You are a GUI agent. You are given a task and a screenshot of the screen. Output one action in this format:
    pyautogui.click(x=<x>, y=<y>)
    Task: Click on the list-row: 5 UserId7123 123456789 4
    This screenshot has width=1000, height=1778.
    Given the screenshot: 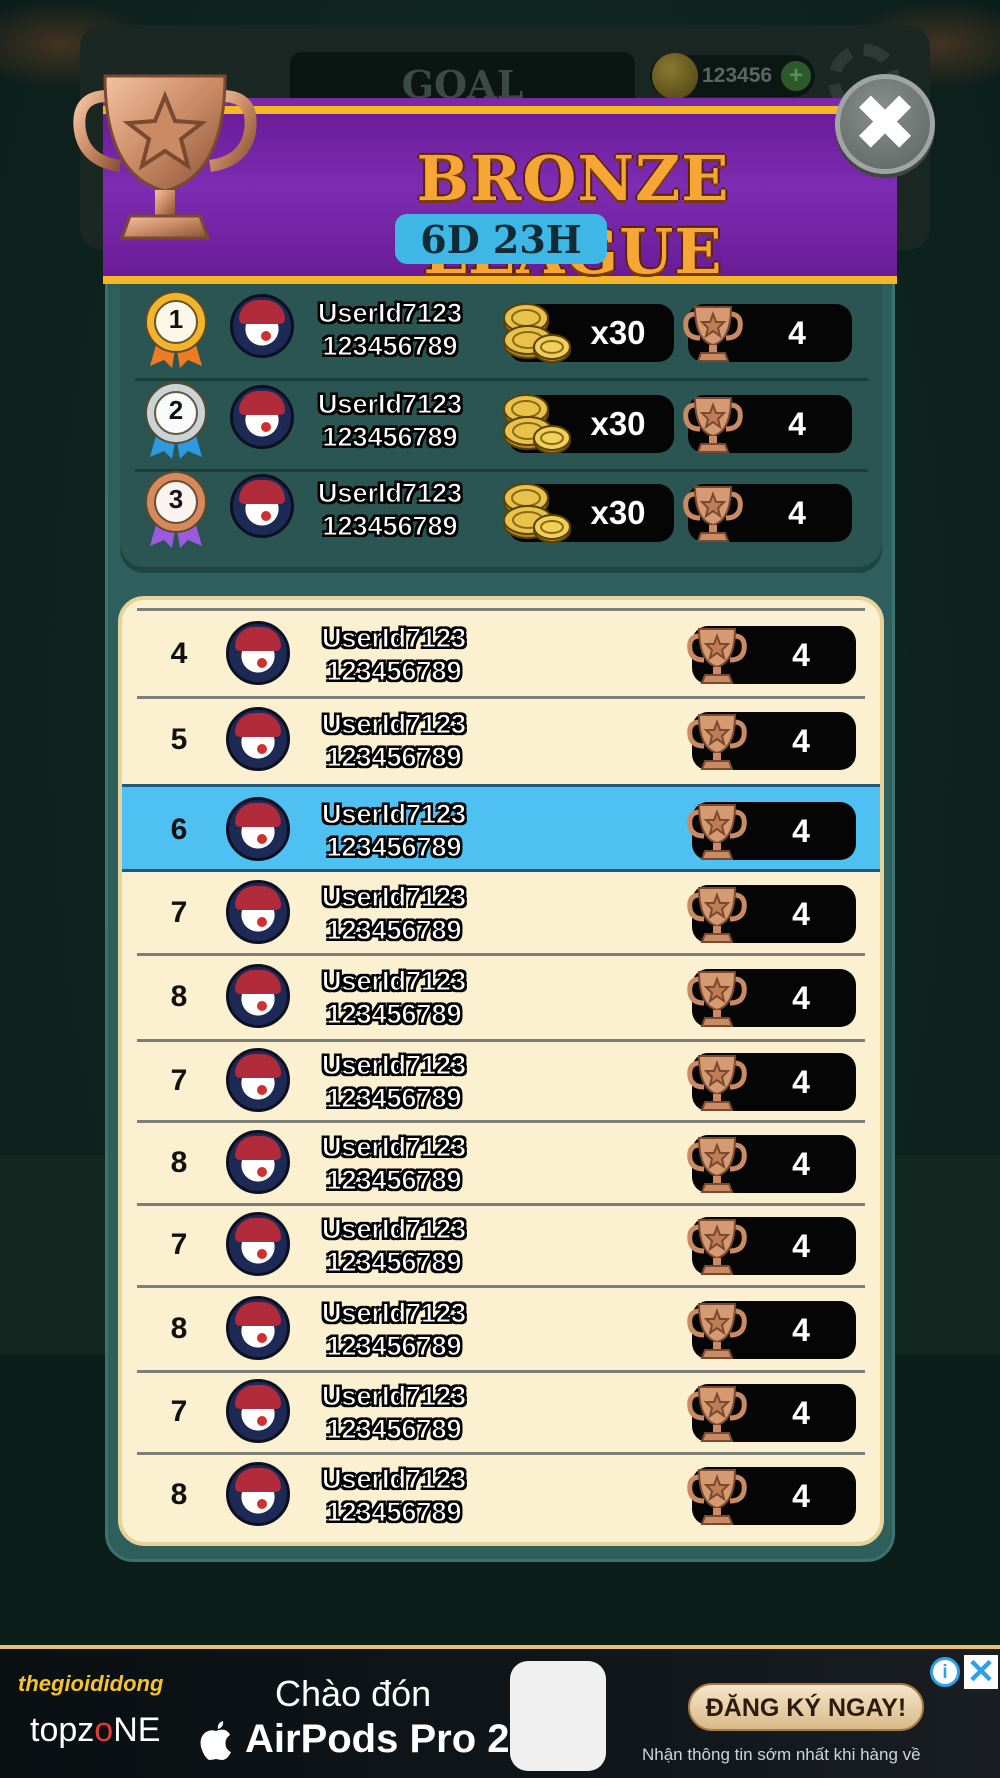 What is the action you would take?
    pyautogui.click(x=501, y=741)
    